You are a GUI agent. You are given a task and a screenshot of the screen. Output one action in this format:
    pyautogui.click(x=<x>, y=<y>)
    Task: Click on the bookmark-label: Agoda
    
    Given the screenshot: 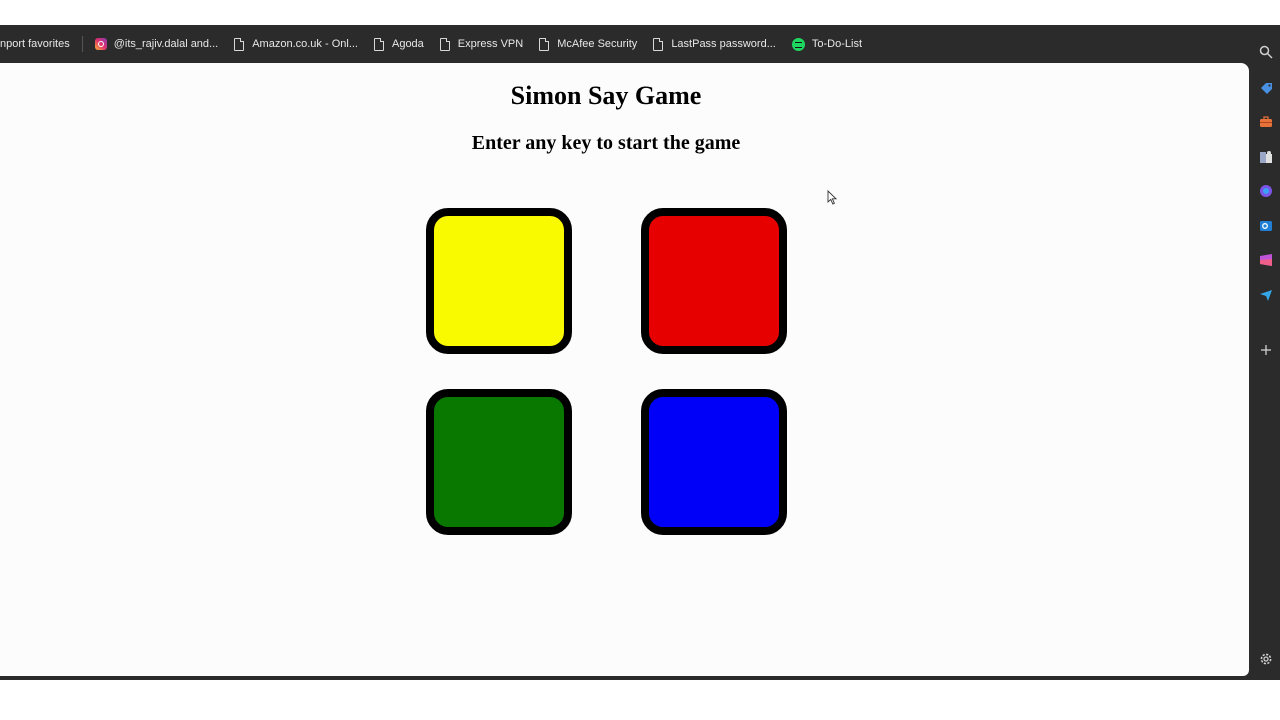 What is the action you would take?
    pyautogui.click(x=407, y=44)
    